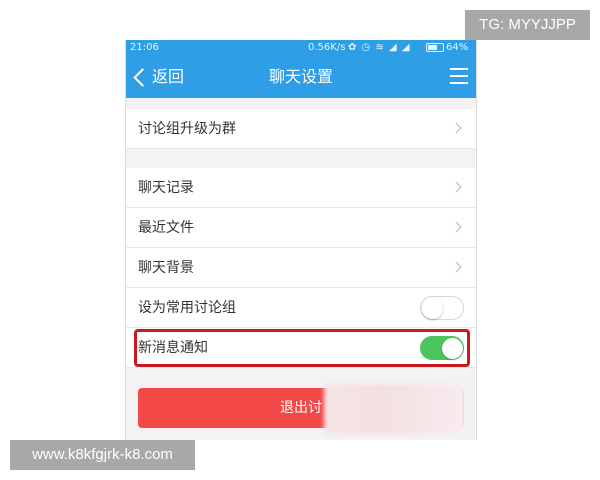 The image size is (600, 480). Describe the element at coordinates (173, 348) in the screenshot. I see `settings-item-label: 新消息通知` at that location.